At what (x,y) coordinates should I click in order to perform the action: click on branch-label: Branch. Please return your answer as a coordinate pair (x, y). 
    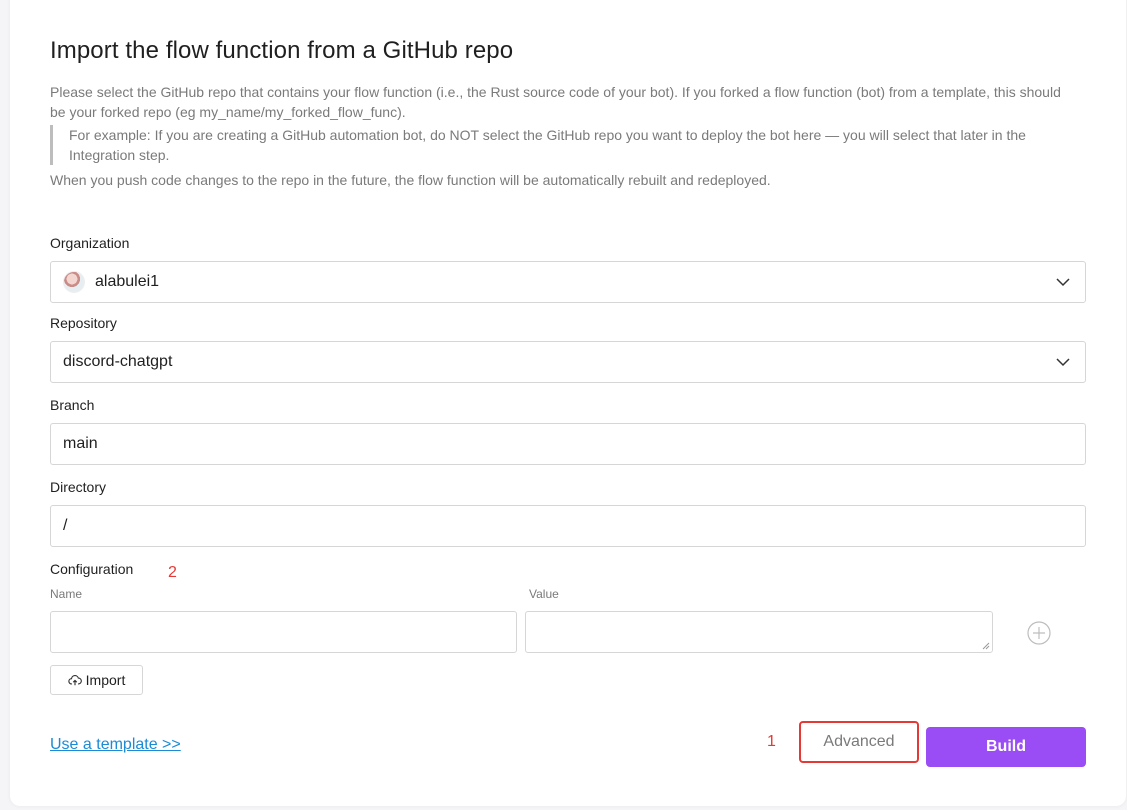
    Looking at the image, I should click on (72, 405).